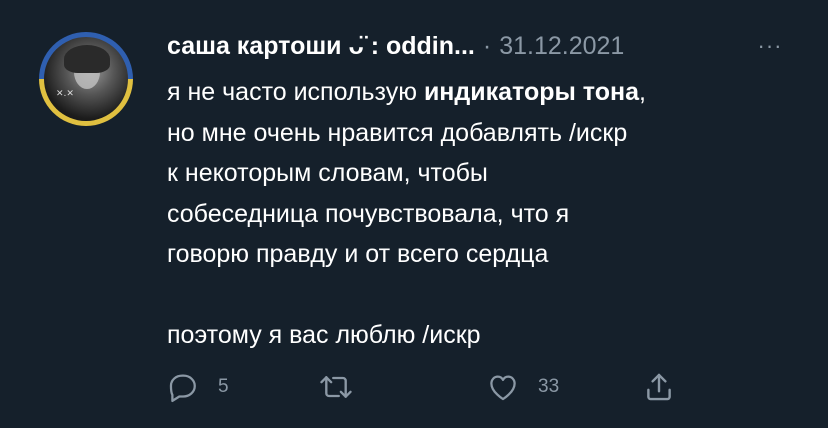  I want to click on more-icon: ···, so click(770, 45).